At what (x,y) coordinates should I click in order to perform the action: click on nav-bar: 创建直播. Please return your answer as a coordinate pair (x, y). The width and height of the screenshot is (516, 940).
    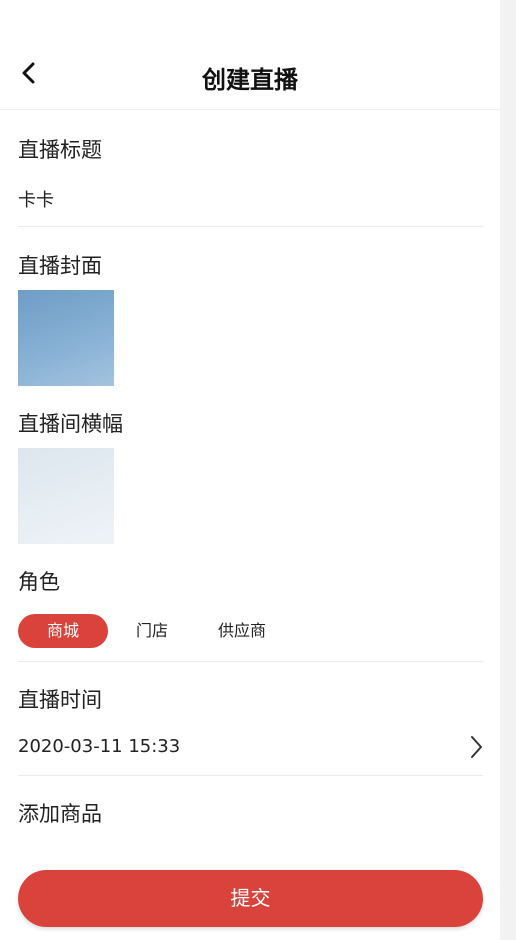
    Looking at the image, I should click on (250, 76).